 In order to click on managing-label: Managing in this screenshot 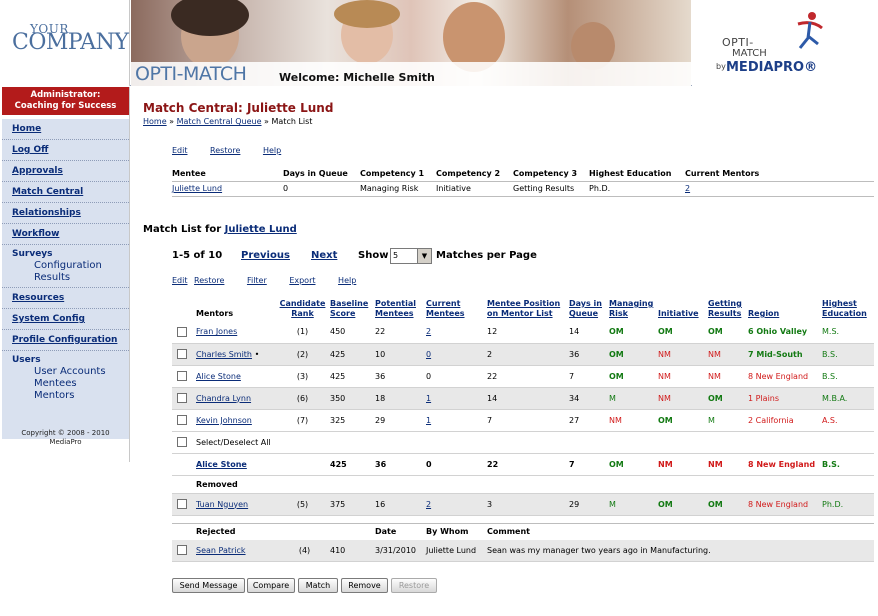, I will do `click(631, 303)`.